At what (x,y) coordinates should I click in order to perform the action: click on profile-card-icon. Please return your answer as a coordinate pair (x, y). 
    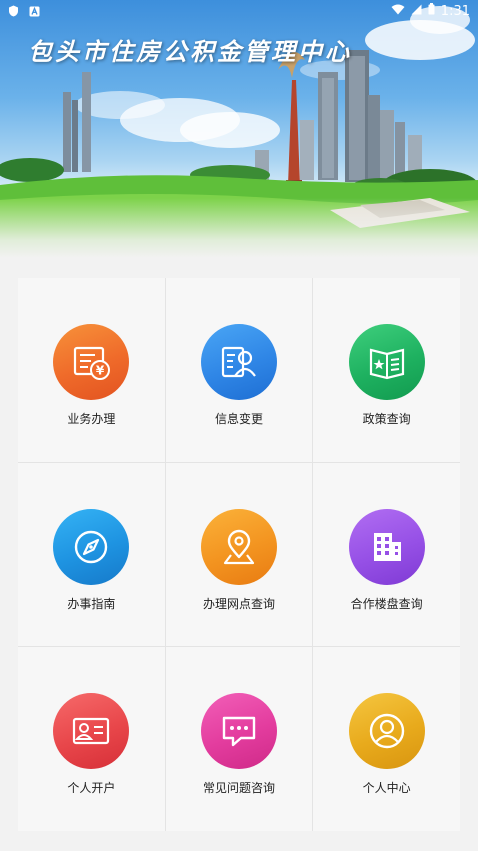
    Looking at the image, I should click on (238, 362).